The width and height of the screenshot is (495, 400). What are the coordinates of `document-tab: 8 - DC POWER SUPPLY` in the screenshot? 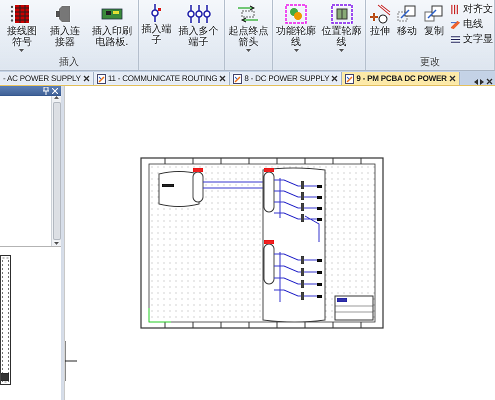 It's located at (286, 78).